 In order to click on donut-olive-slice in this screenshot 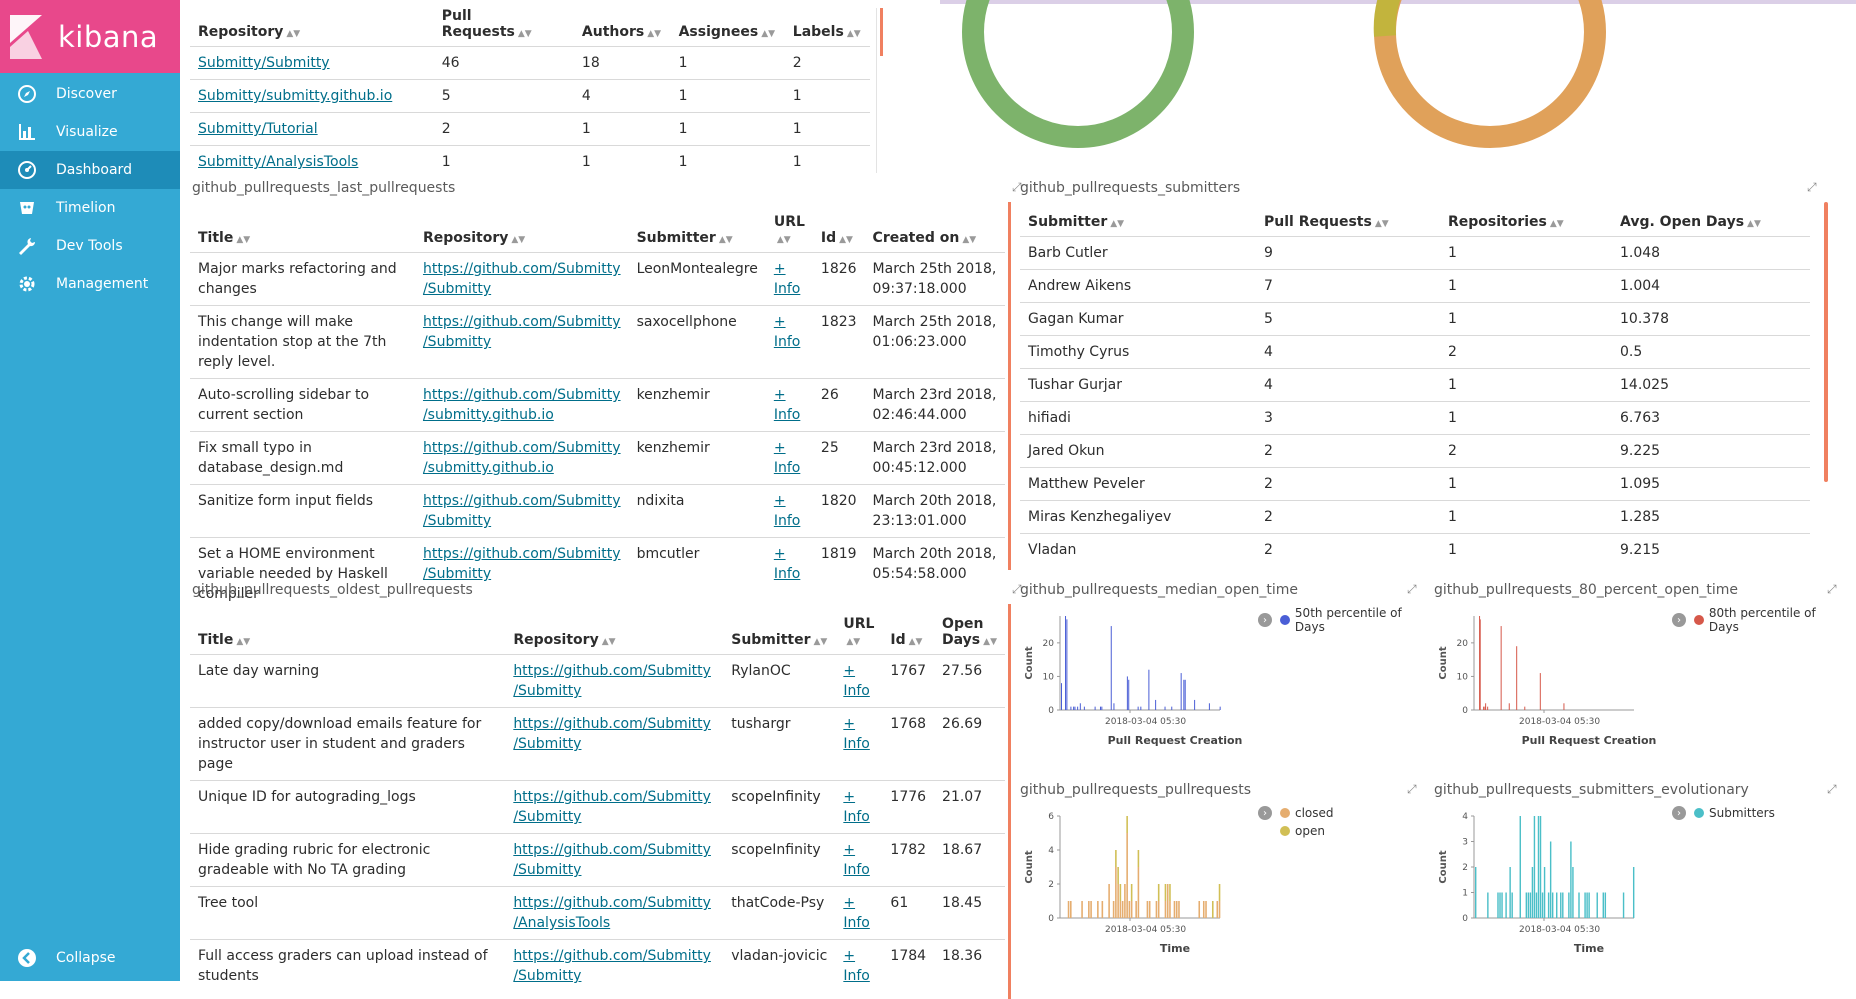, I will do `click(1391, 18)`.